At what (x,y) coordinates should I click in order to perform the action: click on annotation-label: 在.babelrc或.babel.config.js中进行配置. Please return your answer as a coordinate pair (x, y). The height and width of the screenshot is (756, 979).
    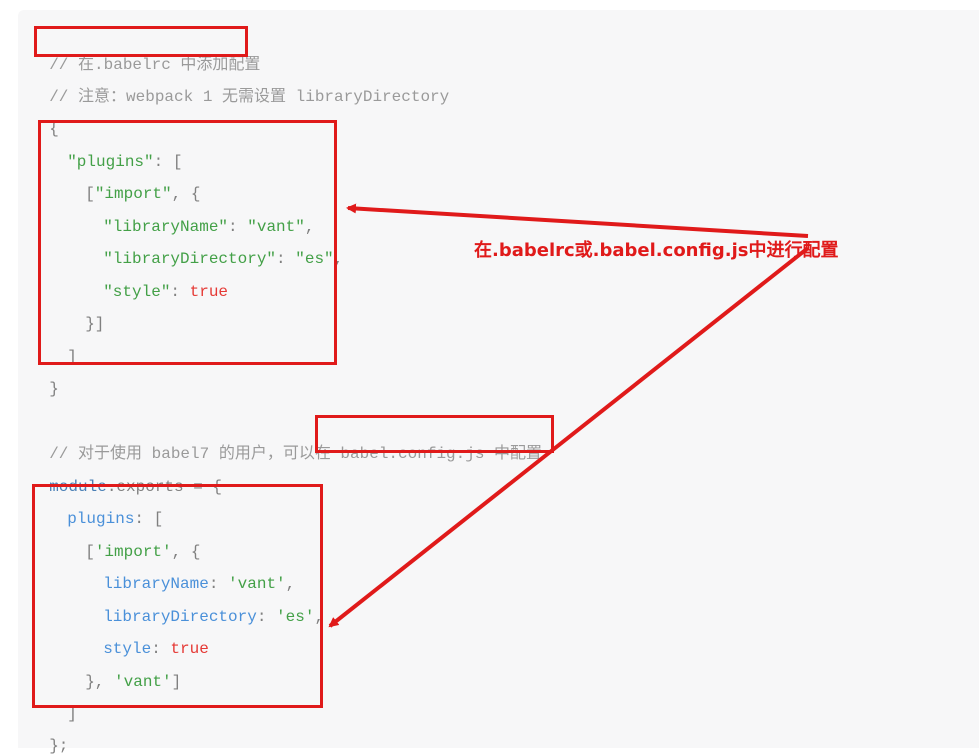
    Looking at the image, I should click on (656, 250).